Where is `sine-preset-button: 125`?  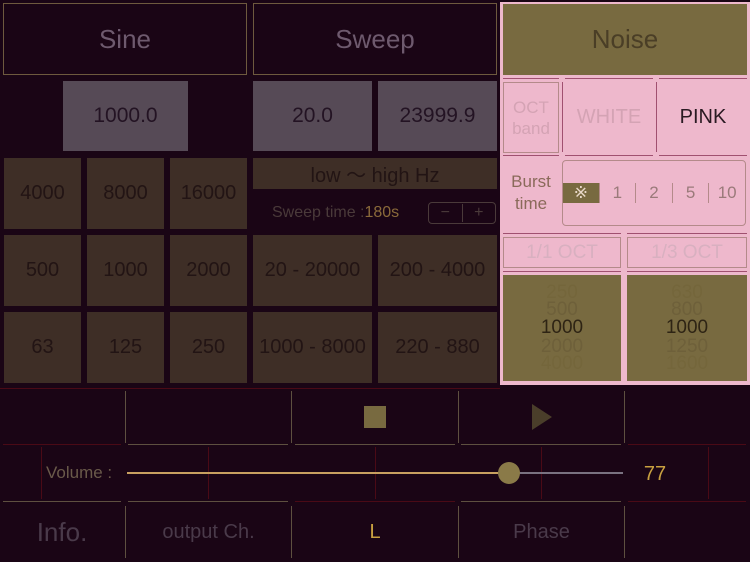
sine-preset-button: 125 is located at coordinates (125, 347).